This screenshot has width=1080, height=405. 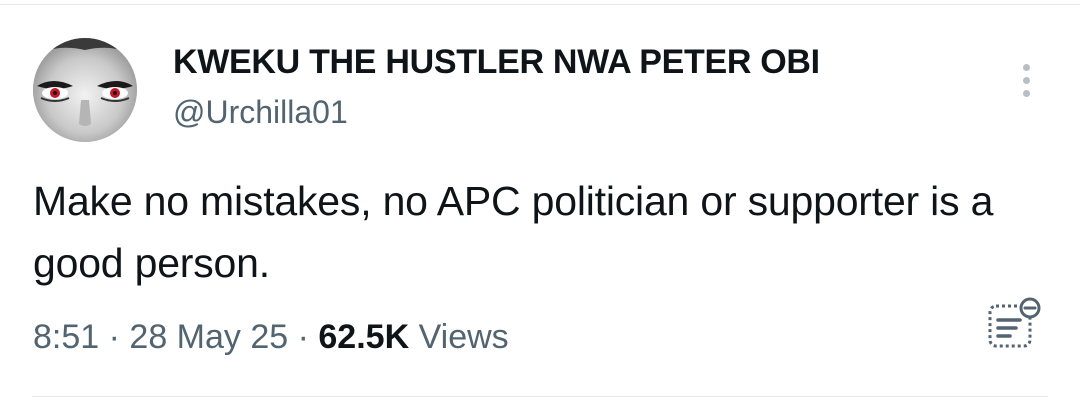 I want to click on avatar-eyes-image, so click(x=85, y=90).